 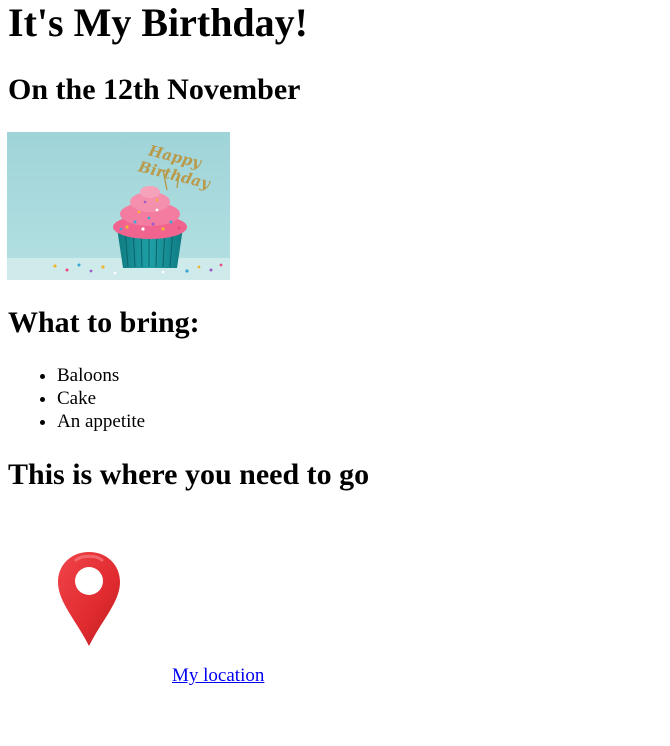 I want to click on list-item: An appetite, so click(x=101, y=421).